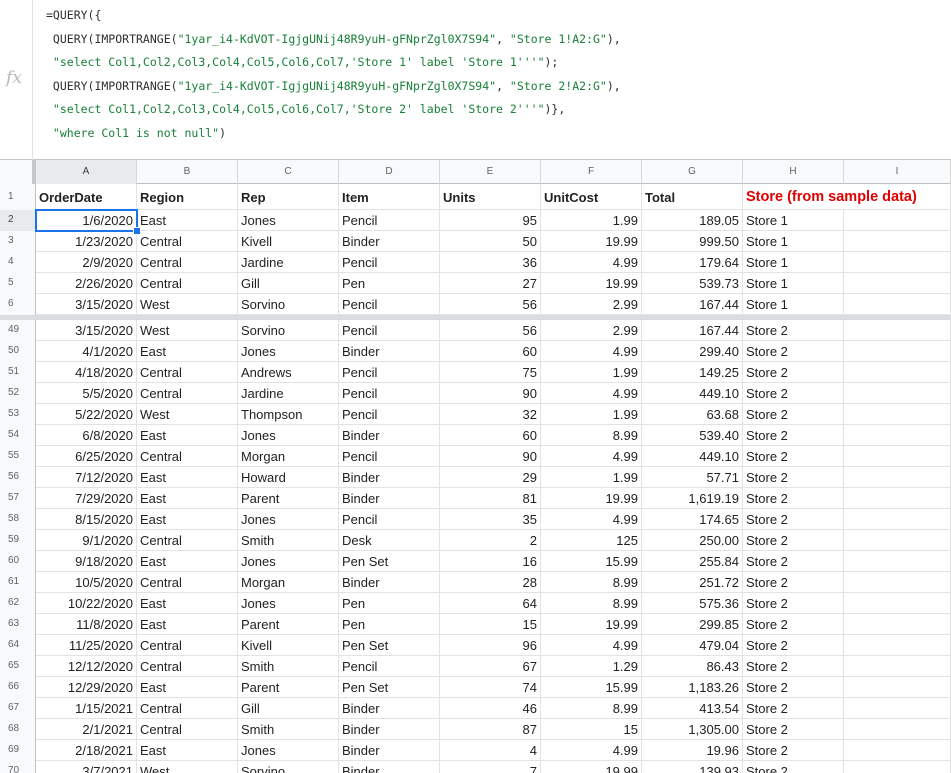  What do you see at coordinates (389, 624) in the screenshot?
I see `data-cell: Pen` at bounding box center [389, 624].